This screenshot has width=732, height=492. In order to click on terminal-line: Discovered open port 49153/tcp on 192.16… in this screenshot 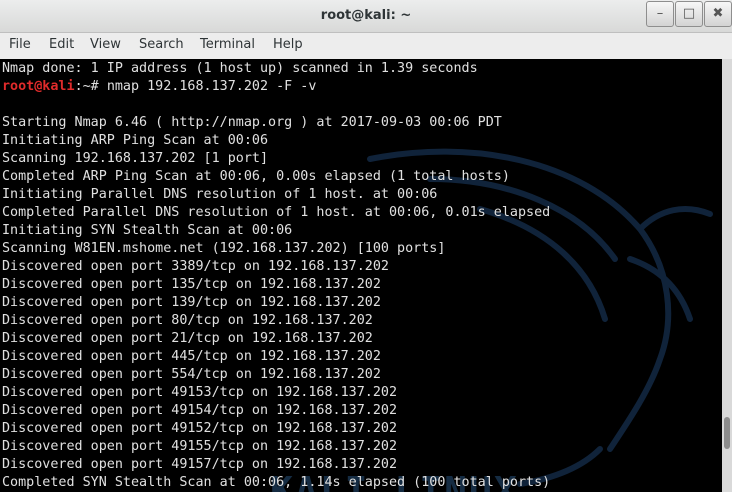, I will do `click(200, 392)`.